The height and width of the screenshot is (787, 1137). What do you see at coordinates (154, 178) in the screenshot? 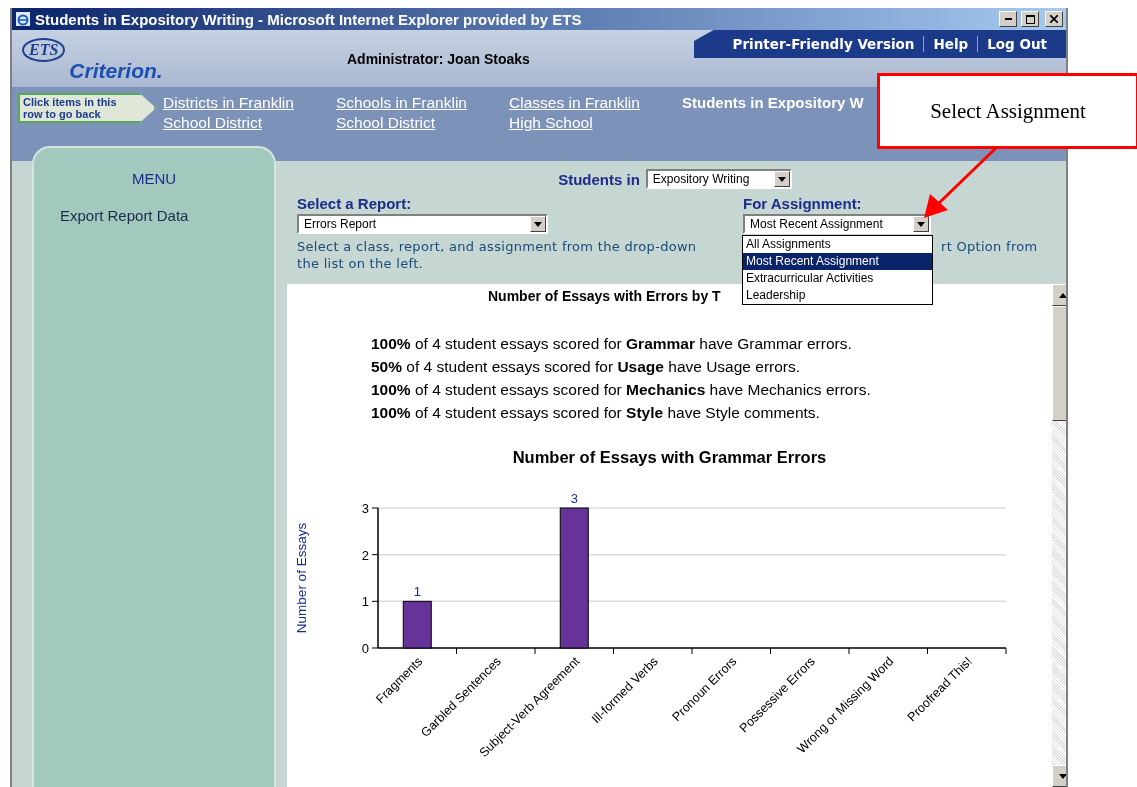
I see `menu-title: MENU` at bounding box center [154, 178].